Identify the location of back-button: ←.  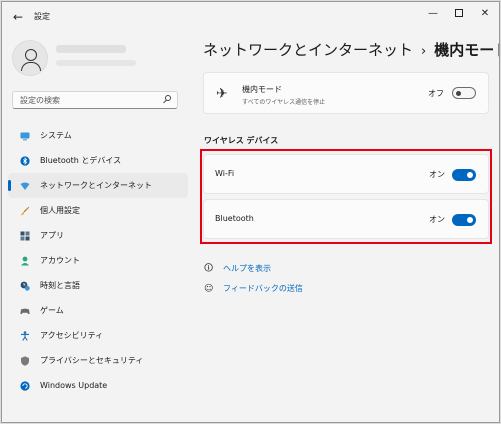
(18, 17).